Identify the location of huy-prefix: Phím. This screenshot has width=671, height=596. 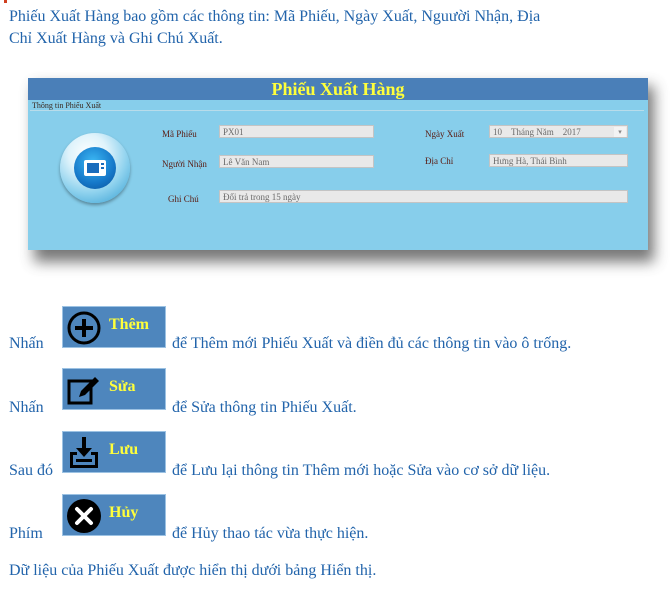
(26, 533).